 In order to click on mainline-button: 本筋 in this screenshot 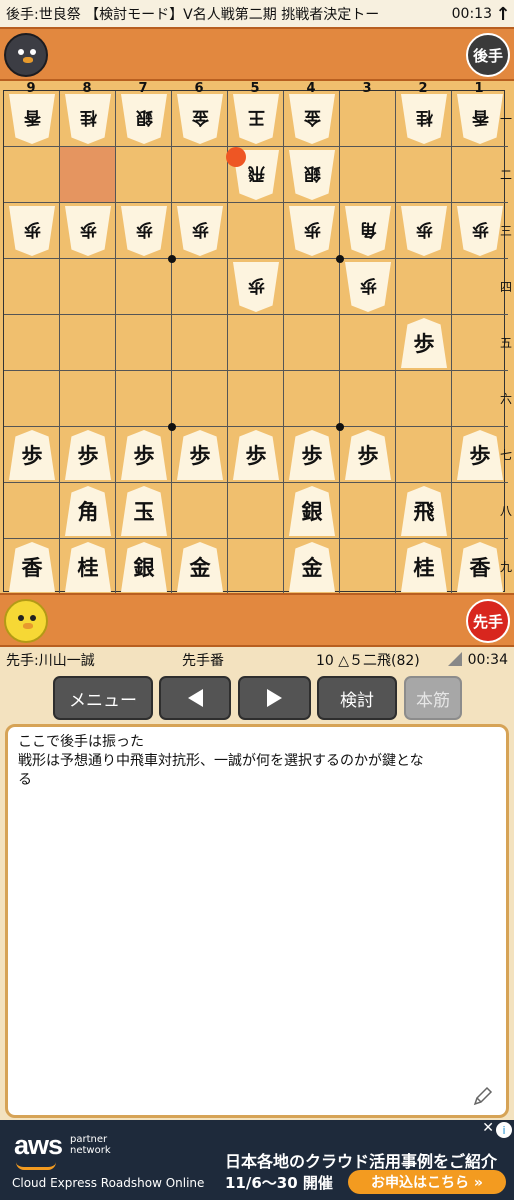, I will do `click(433, 698)`.